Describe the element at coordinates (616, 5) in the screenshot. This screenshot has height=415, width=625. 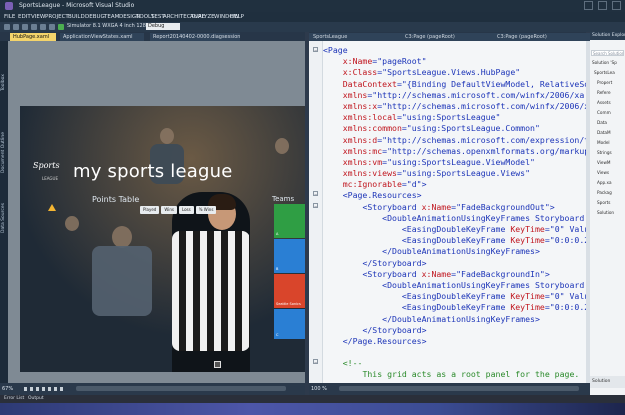
I see `close-icon` at that location.